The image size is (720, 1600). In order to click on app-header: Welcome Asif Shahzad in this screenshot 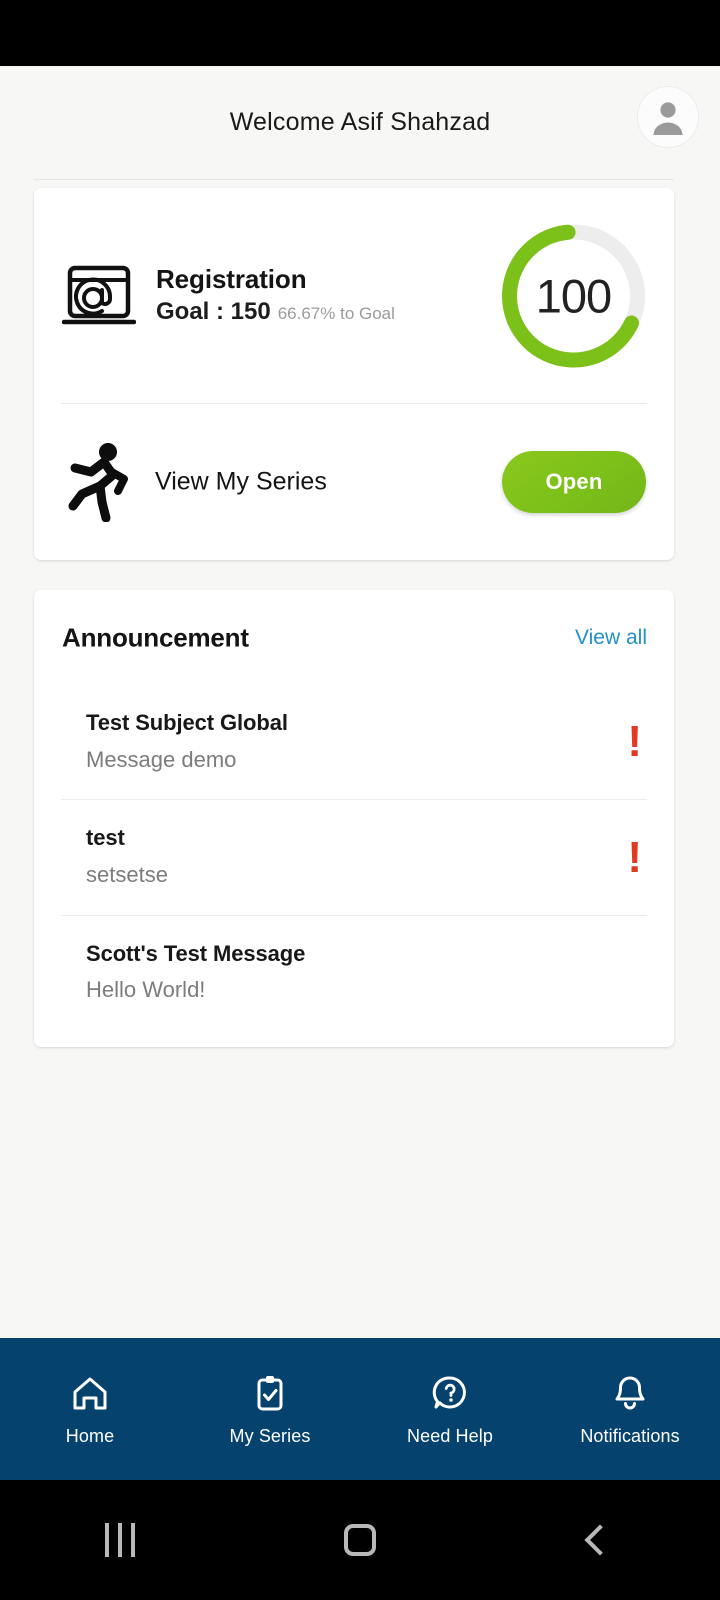, I will do `click(360, 122)`.